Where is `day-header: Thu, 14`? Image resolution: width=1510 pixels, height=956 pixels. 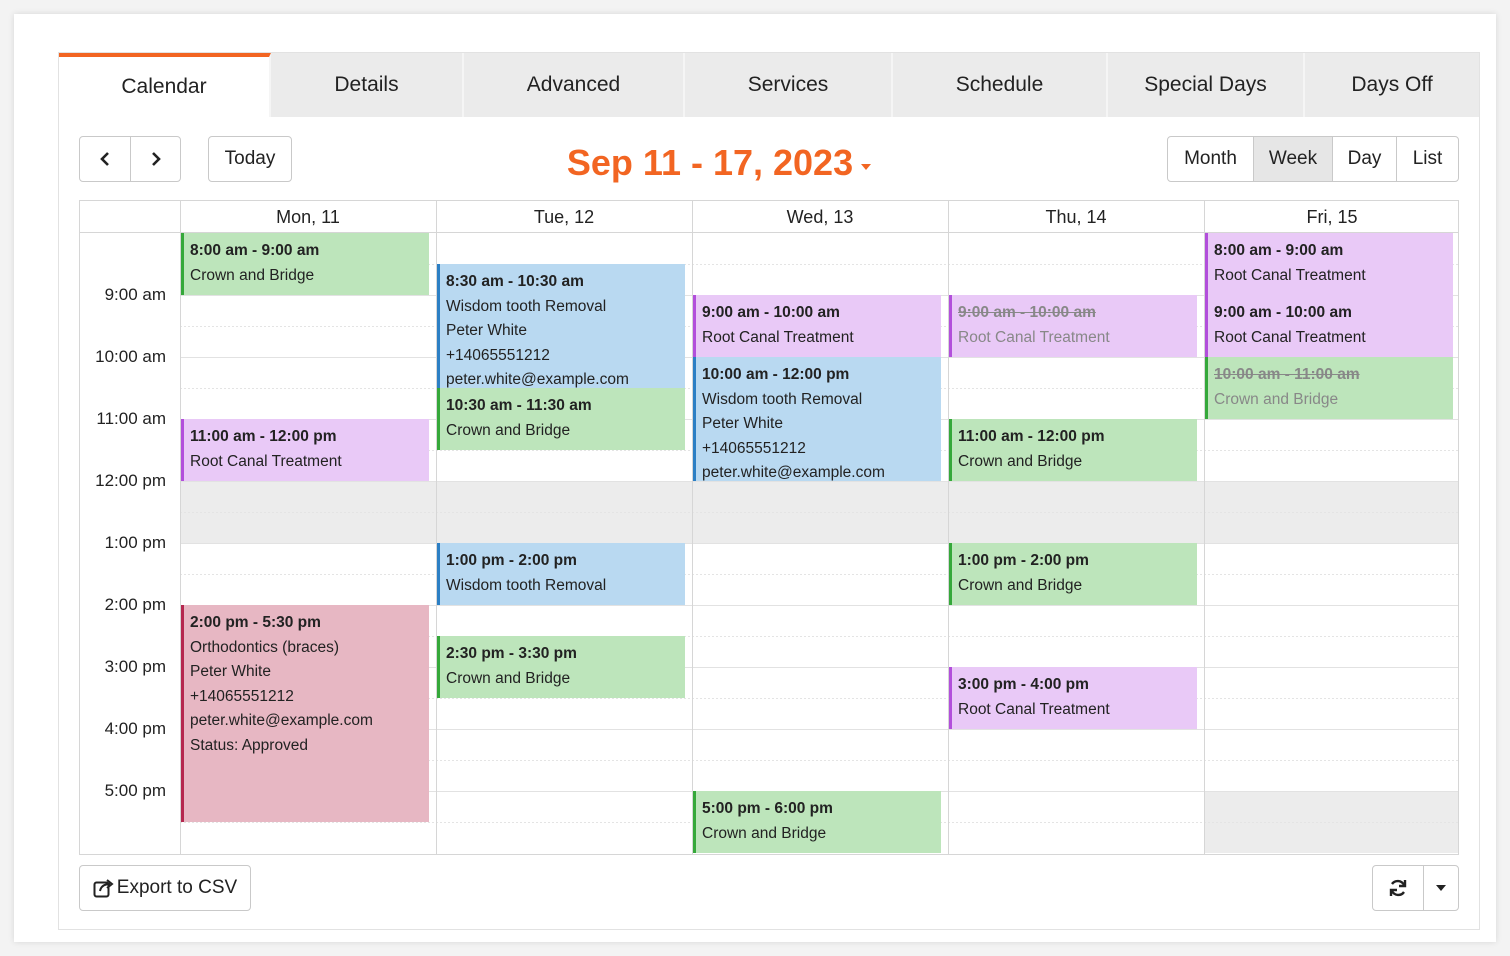
day-header: Thu, 14 is located at coordinates (1076, 216).